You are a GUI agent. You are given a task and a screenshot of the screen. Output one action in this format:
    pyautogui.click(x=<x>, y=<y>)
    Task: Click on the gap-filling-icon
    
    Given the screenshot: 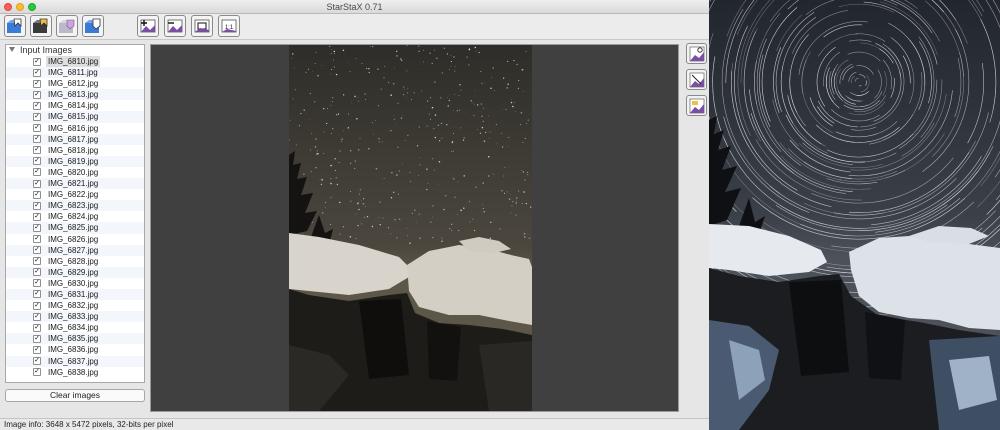 What is the action you would take?
    pyautogui.click(x=696, y=79)
    